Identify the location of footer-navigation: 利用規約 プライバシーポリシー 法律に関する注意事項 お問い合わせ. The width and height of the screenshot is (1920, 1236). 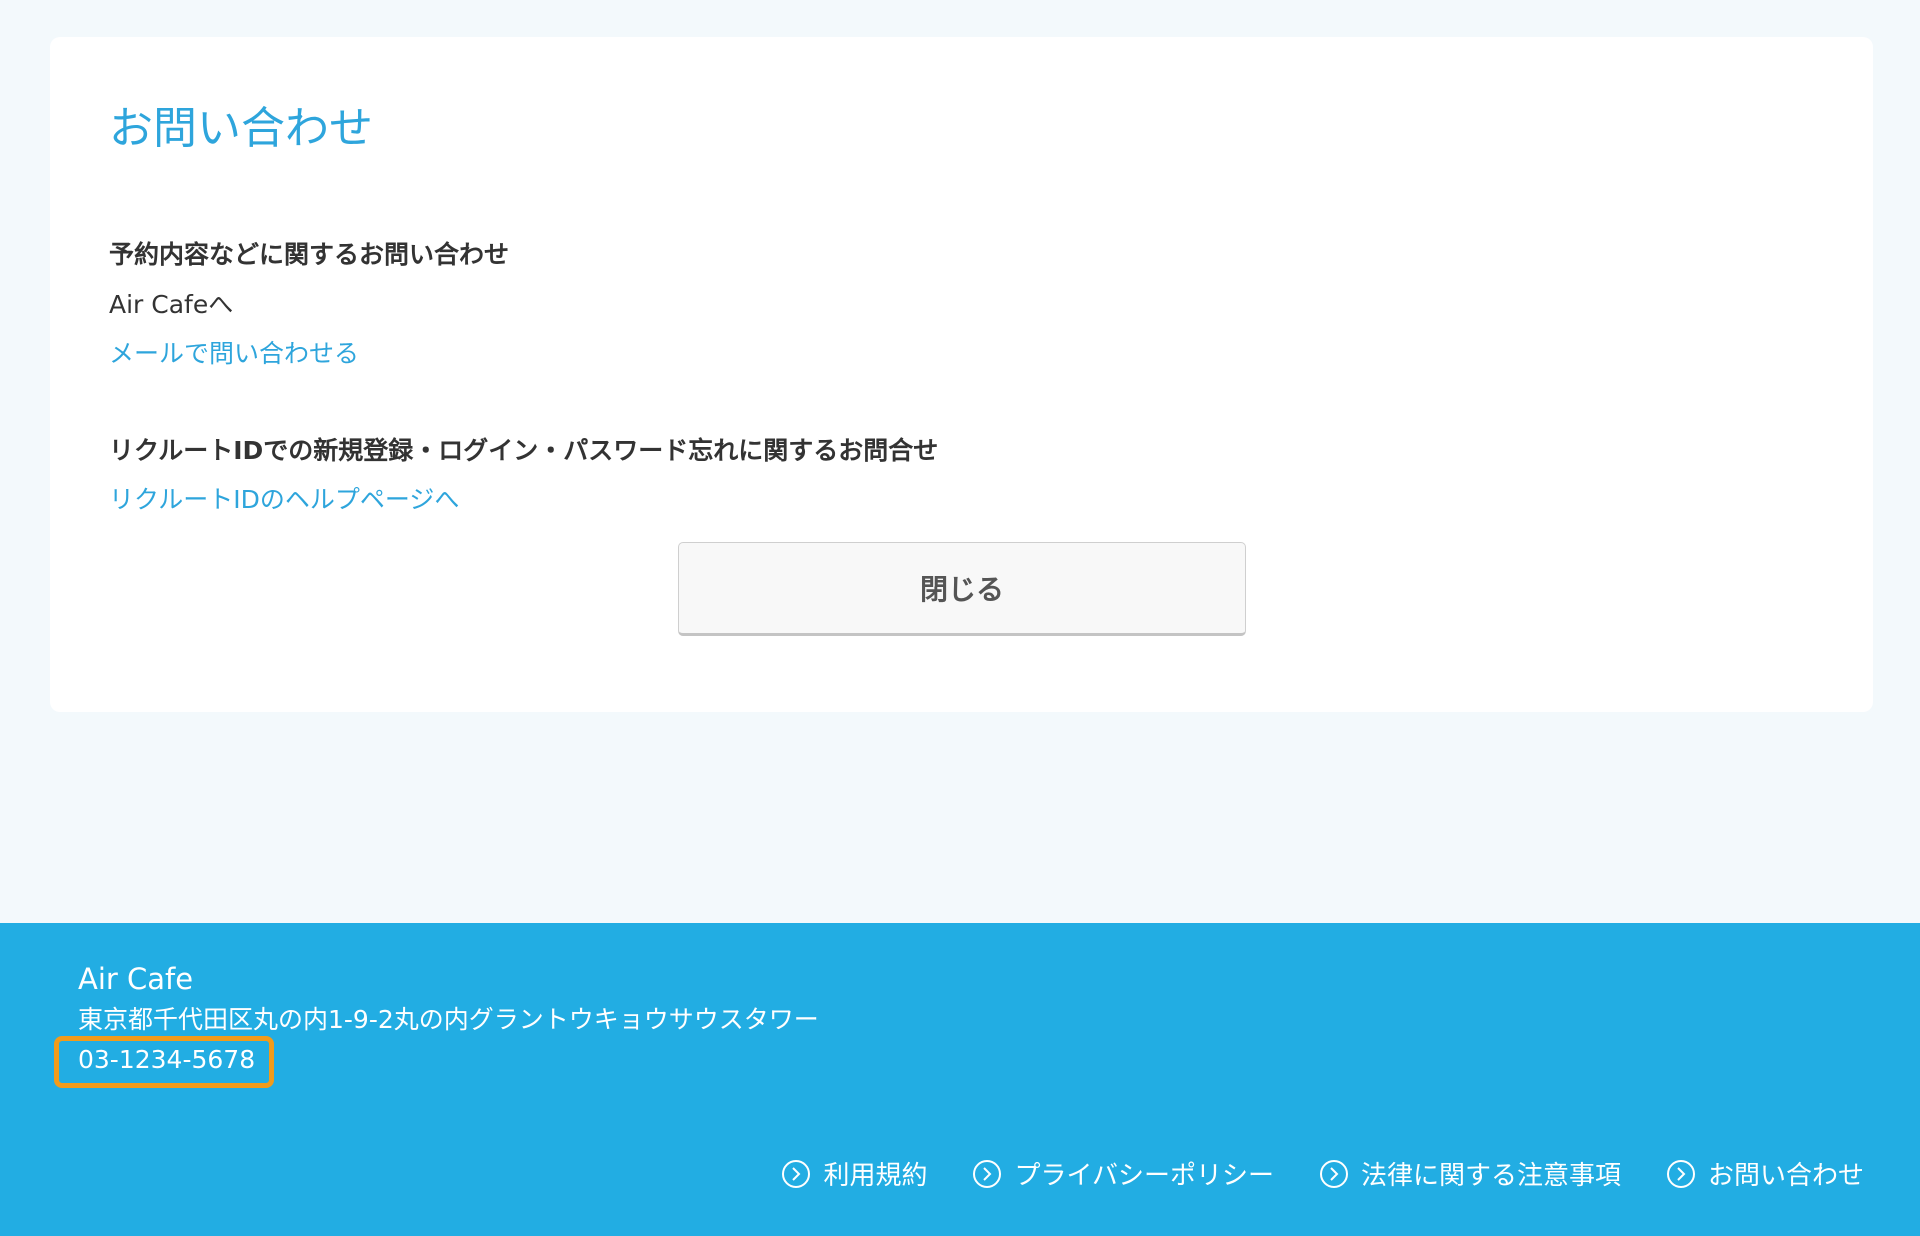
(1322, 1173).